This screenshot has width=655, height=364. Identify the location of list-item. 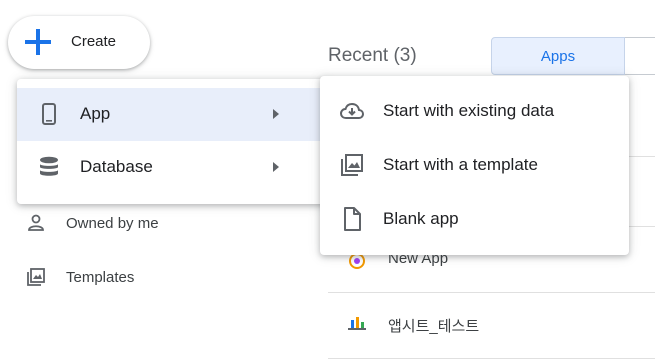
(357, 326).